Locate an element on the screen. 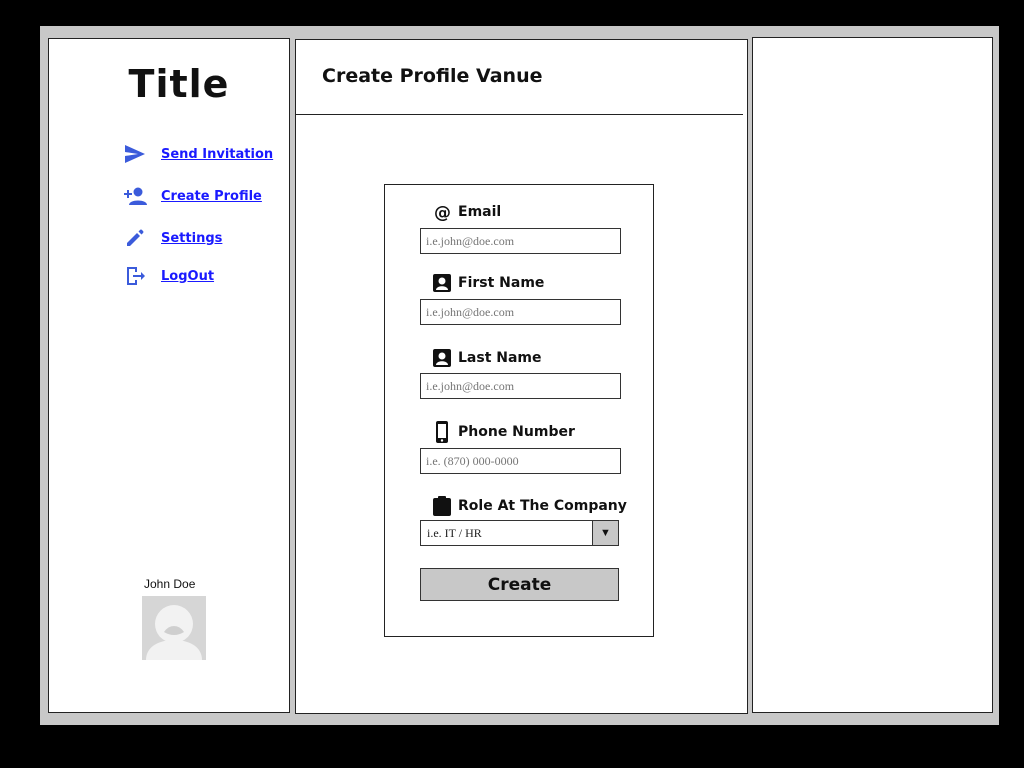 The image size is (1024, 768). page-title: Create Profile Vanue is located at coordinates (432, 76).